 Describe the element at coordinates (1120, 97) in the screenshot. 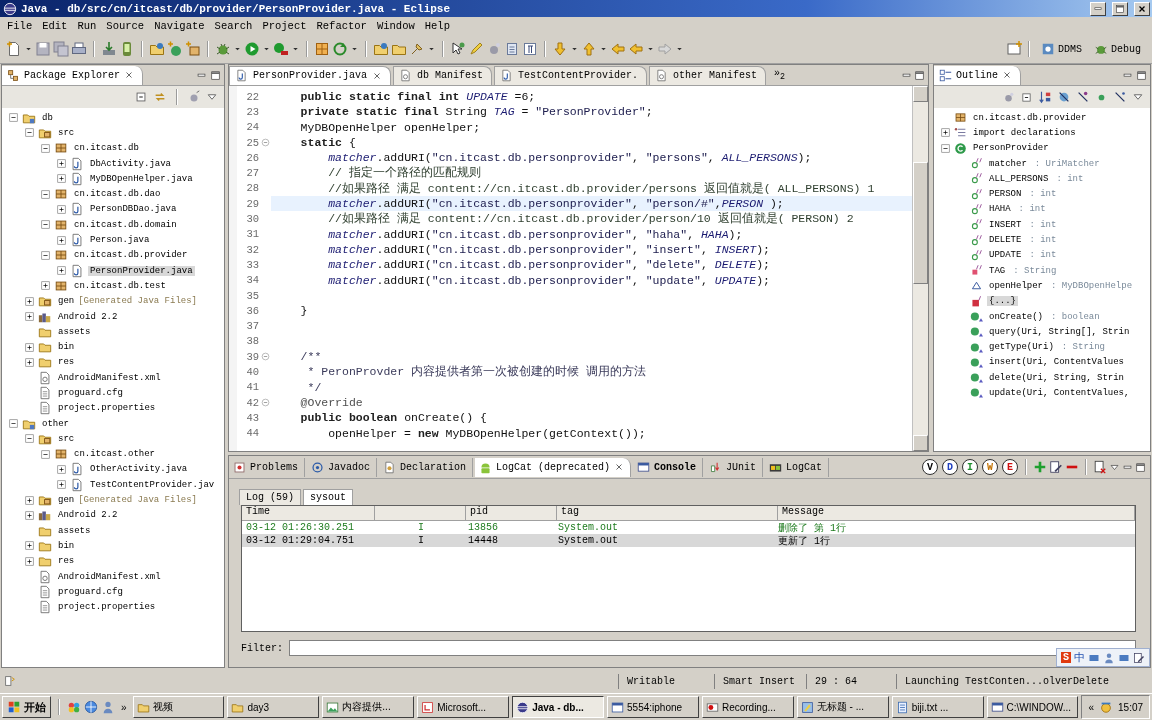

I see `hide-local-icon` at that location.